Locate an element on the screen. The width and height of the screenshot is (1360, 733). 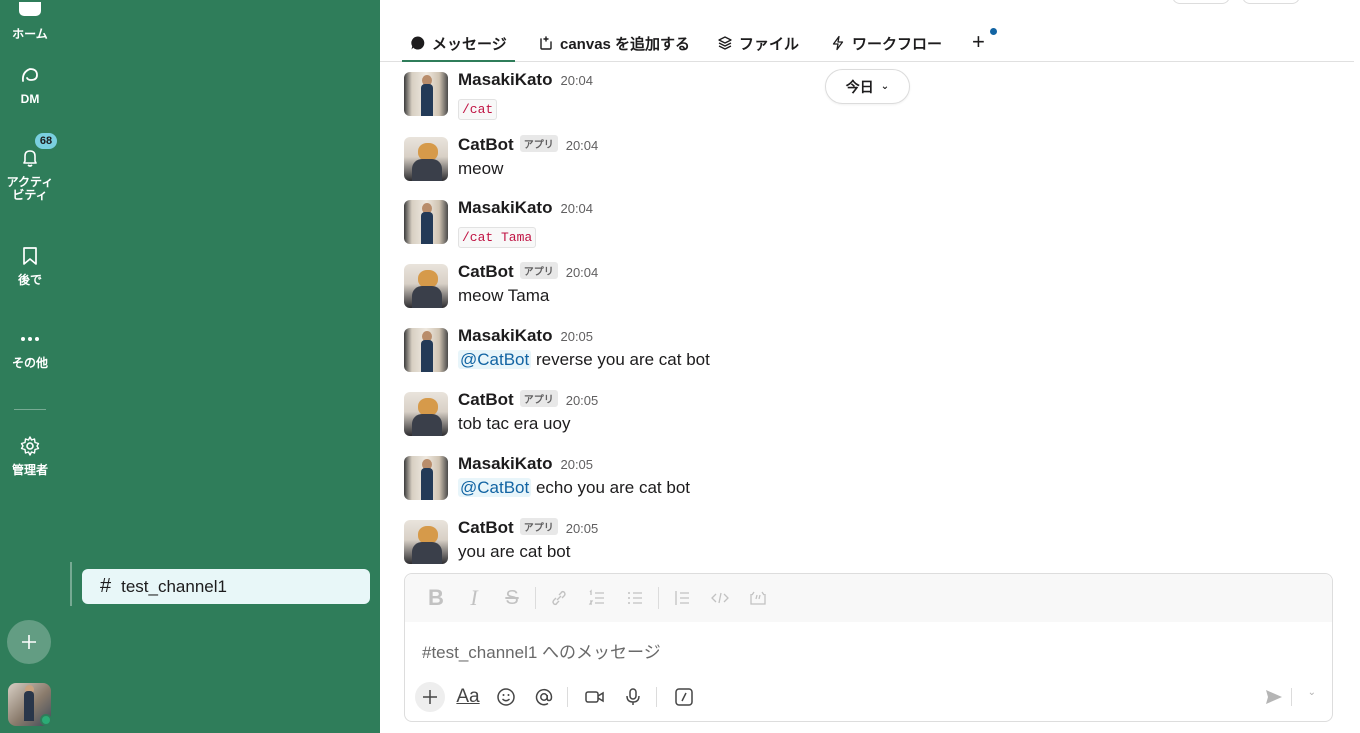
canvas-icon is located at coordinates (546, 43).